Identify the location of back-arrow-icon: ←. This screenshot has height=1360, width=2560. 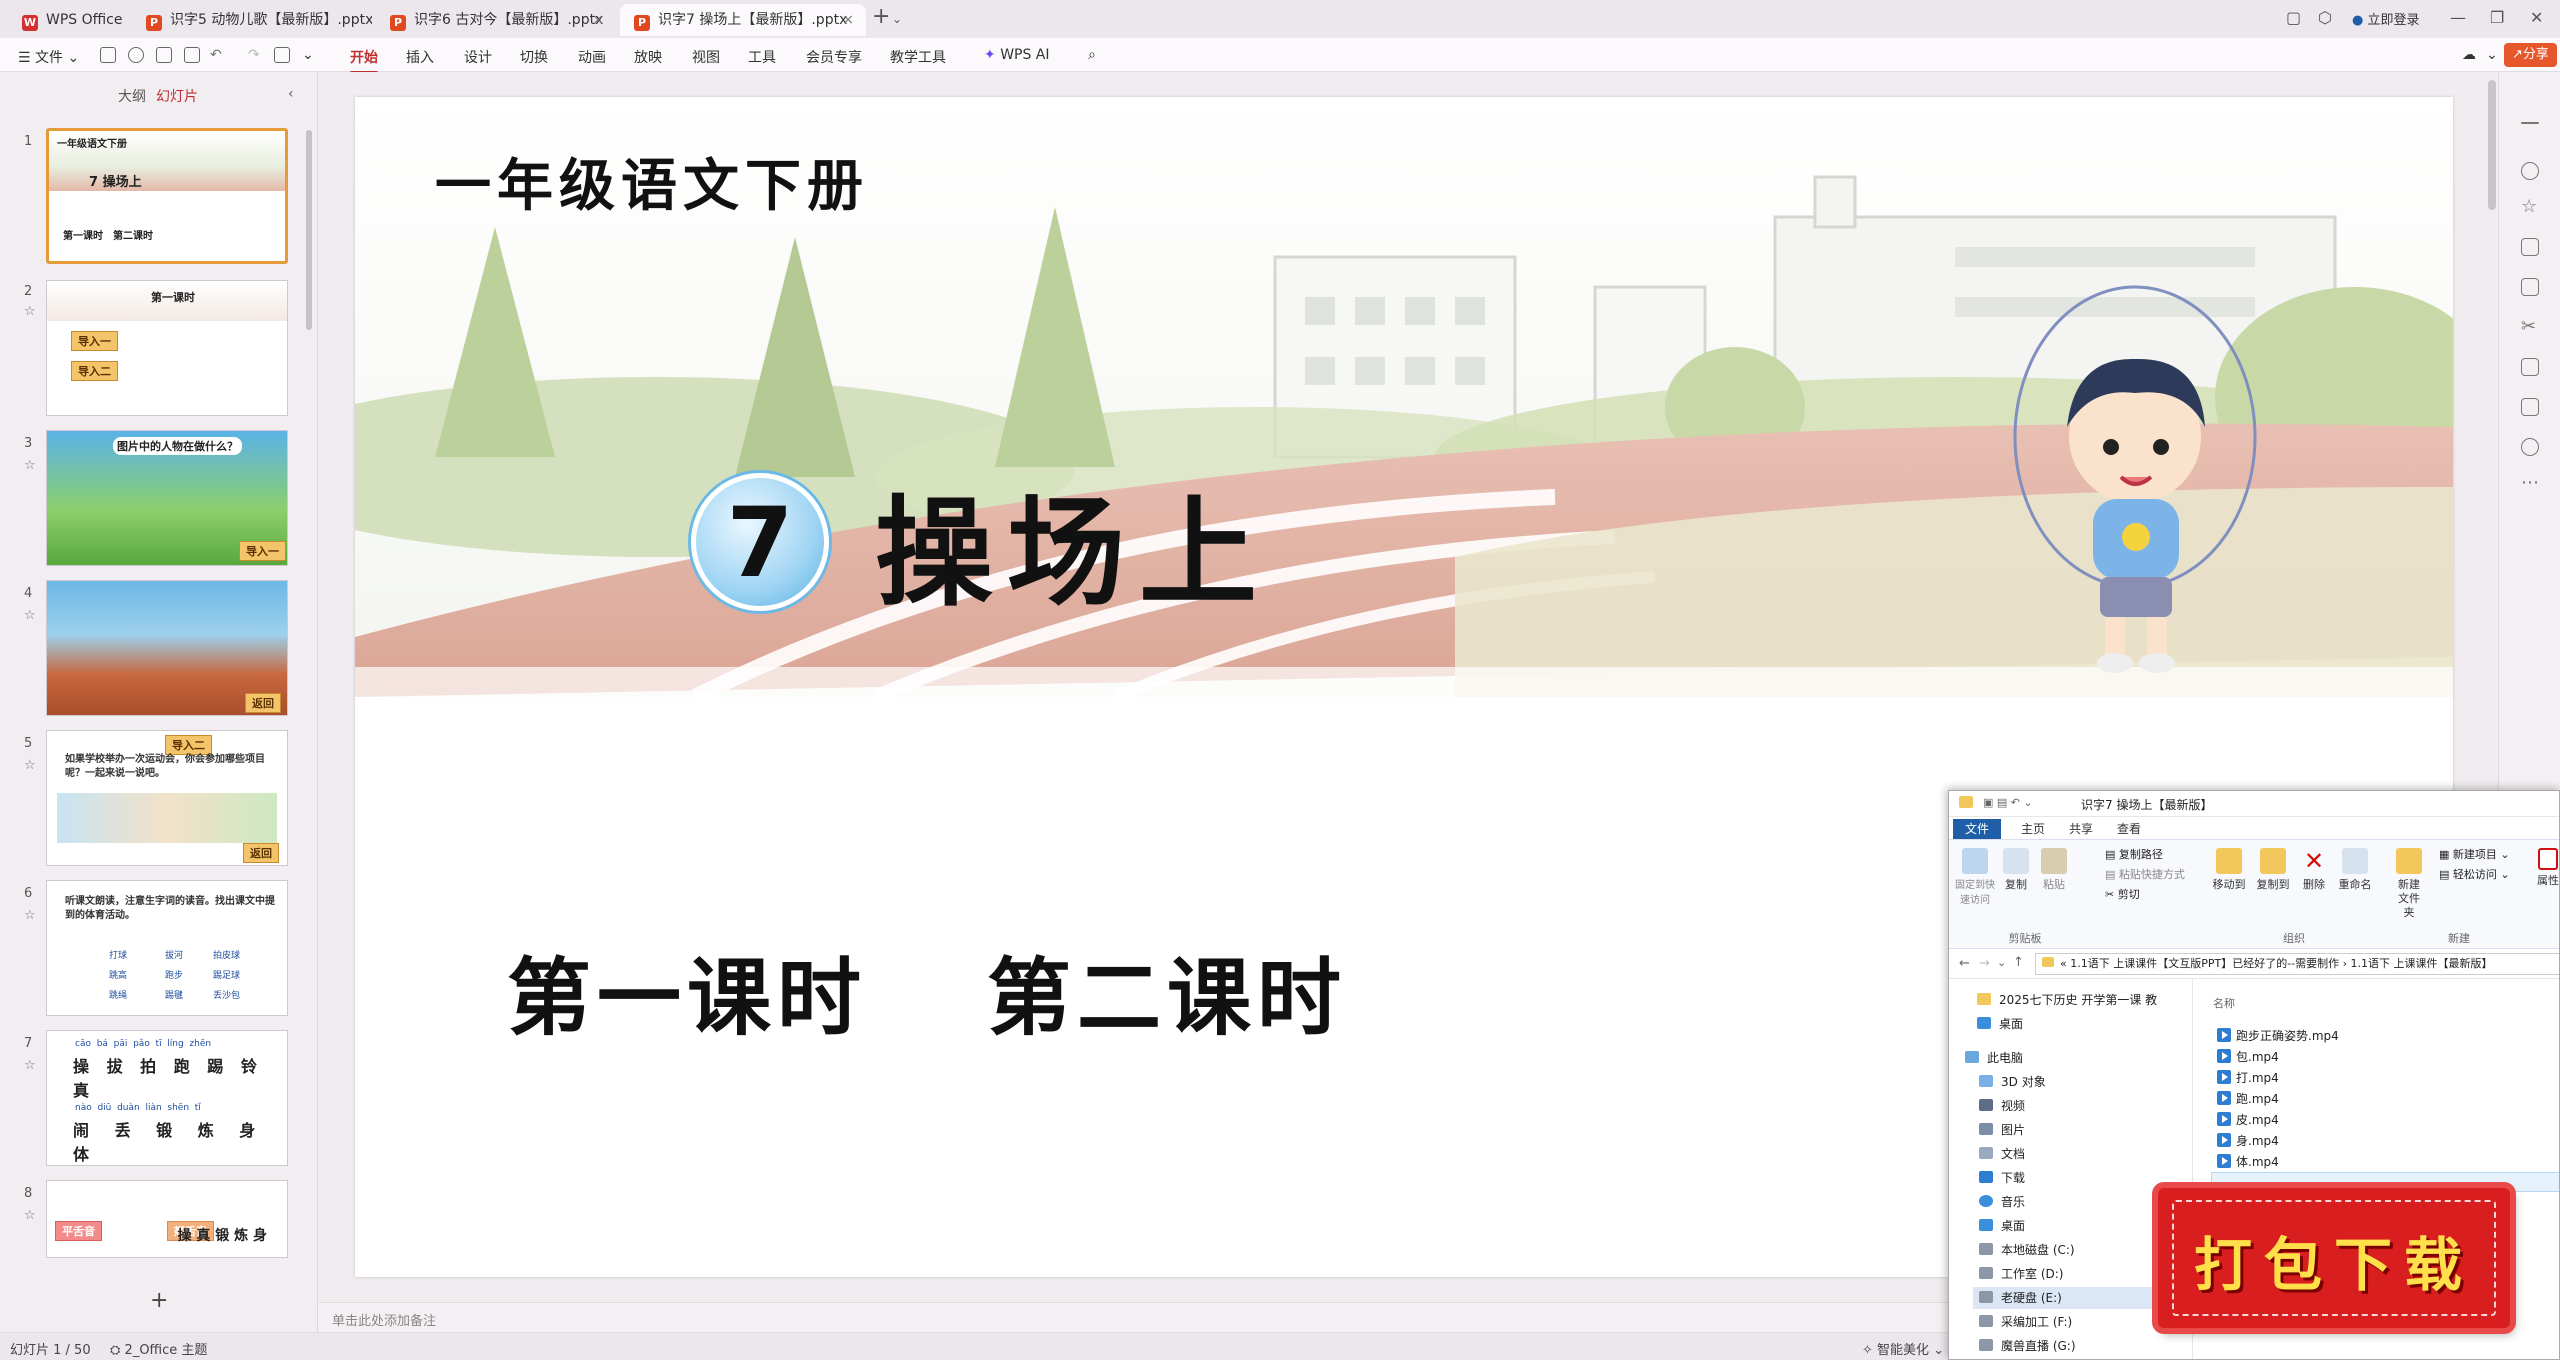
(1964, 963).